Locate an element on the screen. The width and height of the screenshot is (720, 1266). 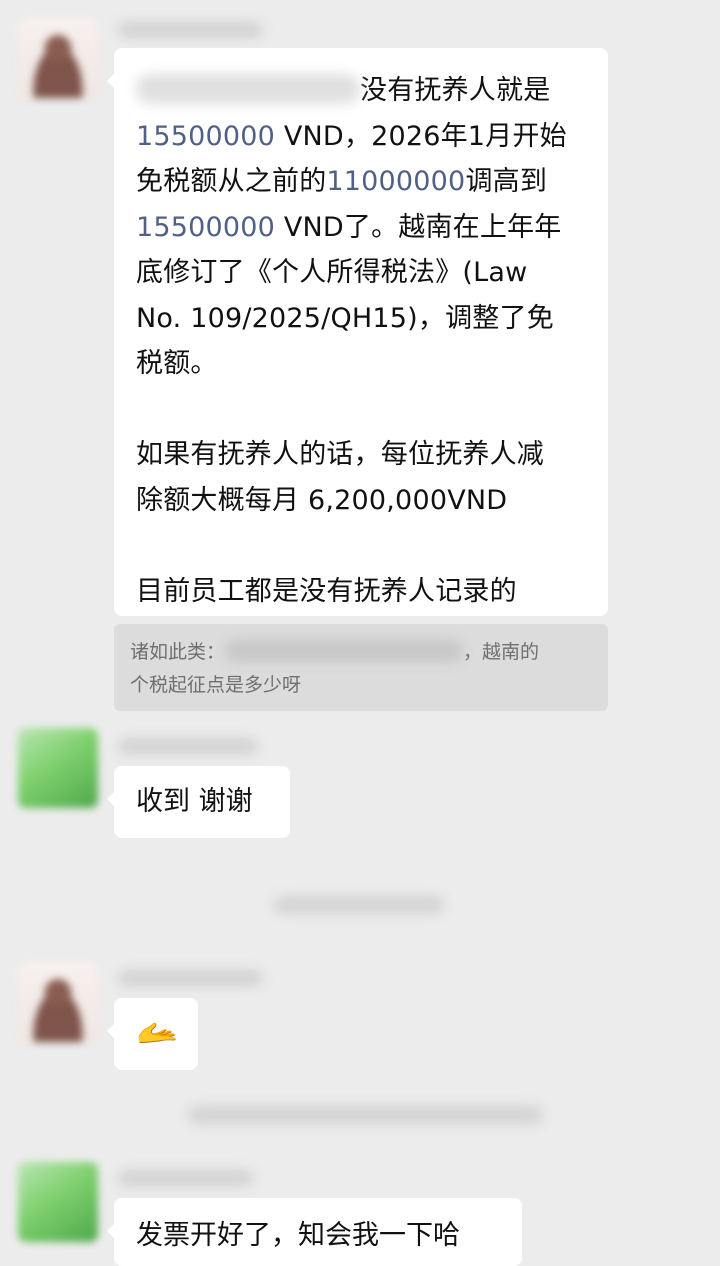
message-line: 目前员工都是没有抚养人记录的 is located at coordinates (326, 591).